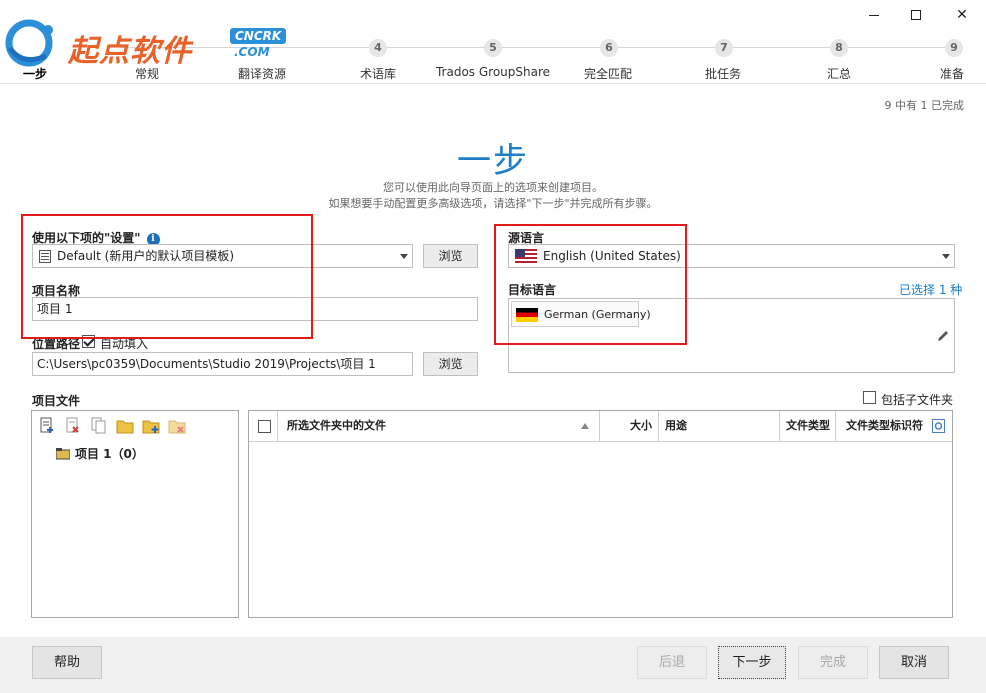  What do you see at coordinates (954, 48) in the screenshot?
I see `step-9-dot: 9` at bounding box center [954, 48].